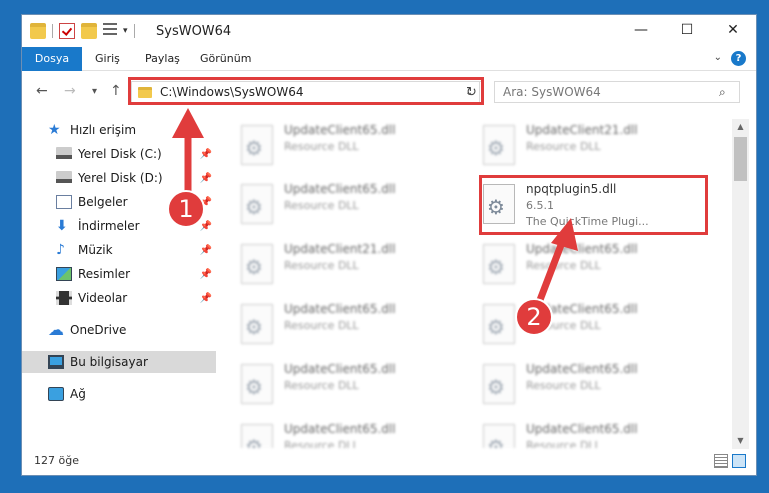 The height and width of the screenshot is (493, 769). I want to click on minimize-button: —, so click(641, 30).